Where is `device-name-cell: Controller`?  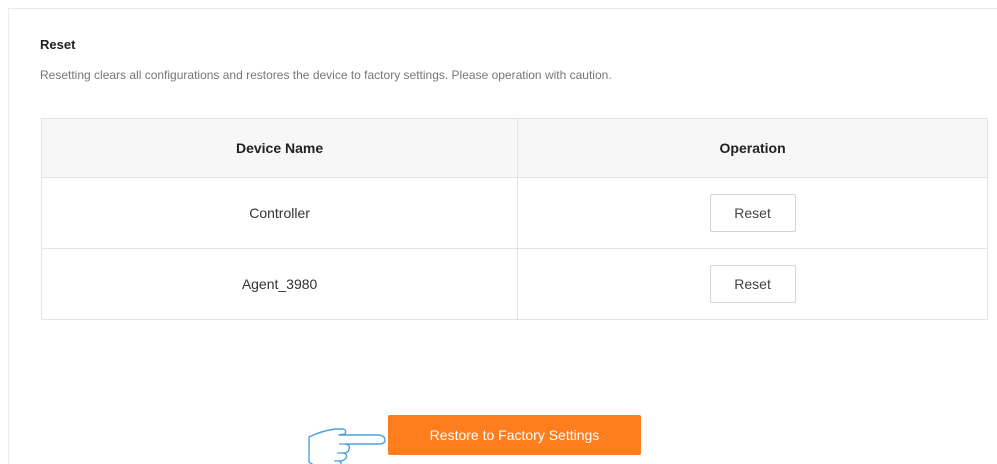
device-name-cell: Controller is located at coordinates (279, 213).